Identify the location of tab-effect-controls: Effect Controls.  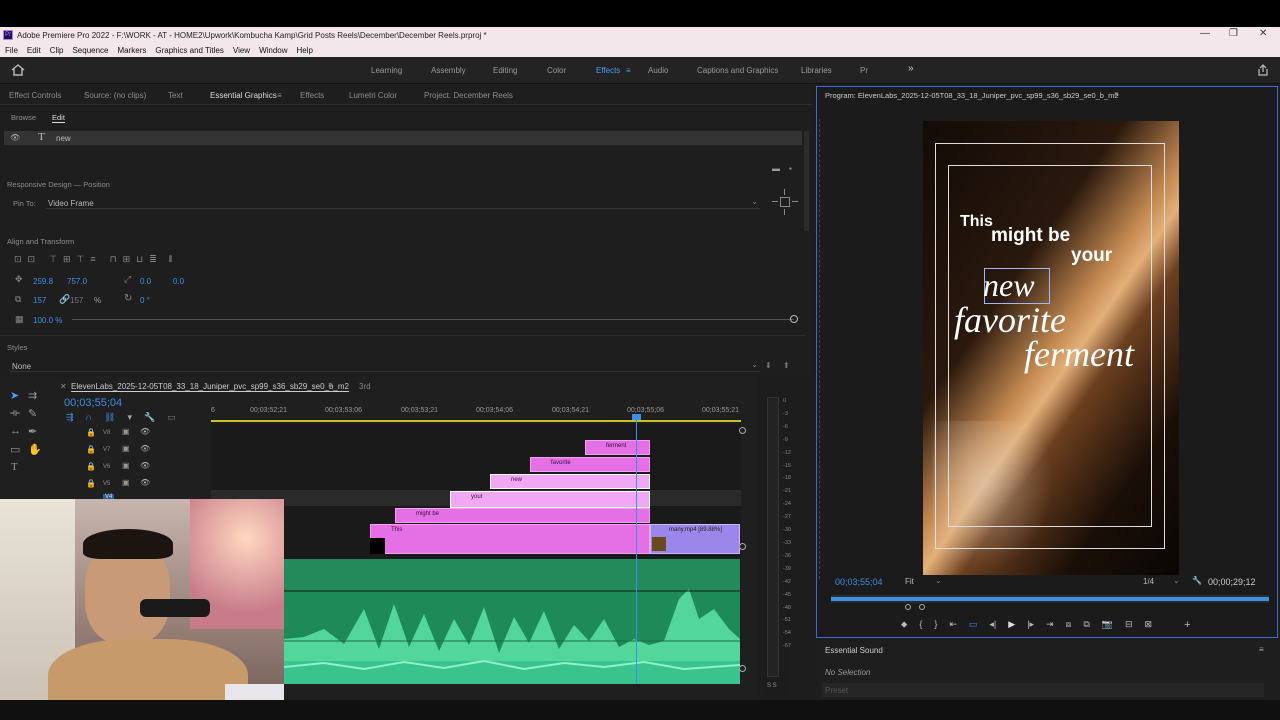
(35, 95).